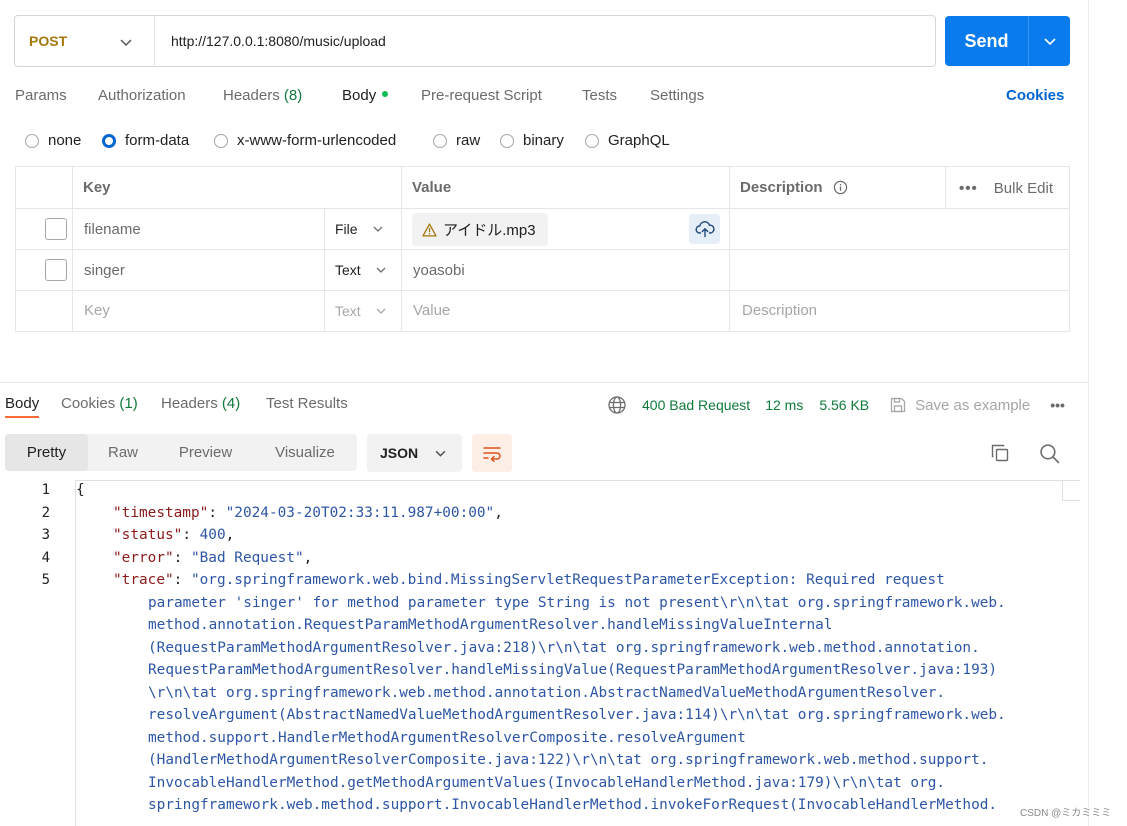  I want to click on language-select: JSON, so click(414, 453).